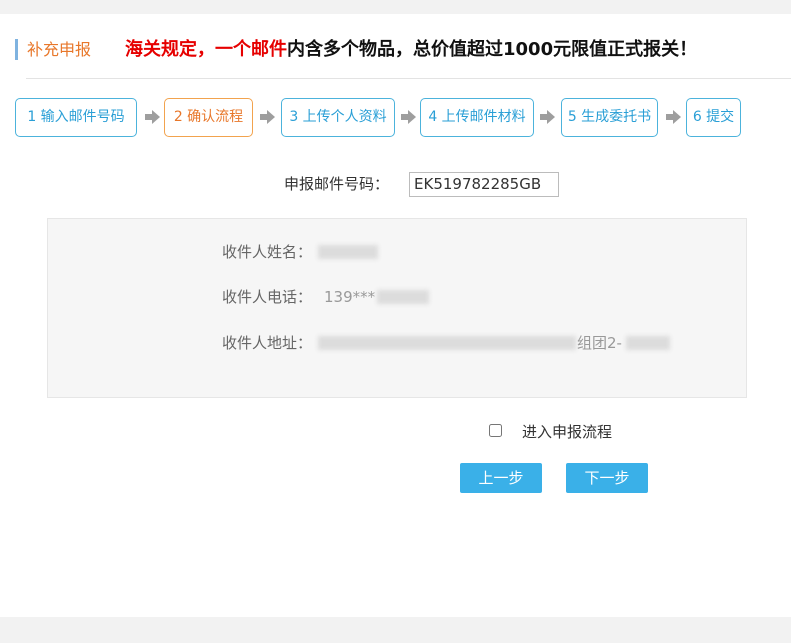 The image size is (791, 643). What do you see at coordinates (609, 117) in the screenshot?
I see `step-5-generate-power-of-attorney: 5 生成委托书` at bounding box center [609, 117].